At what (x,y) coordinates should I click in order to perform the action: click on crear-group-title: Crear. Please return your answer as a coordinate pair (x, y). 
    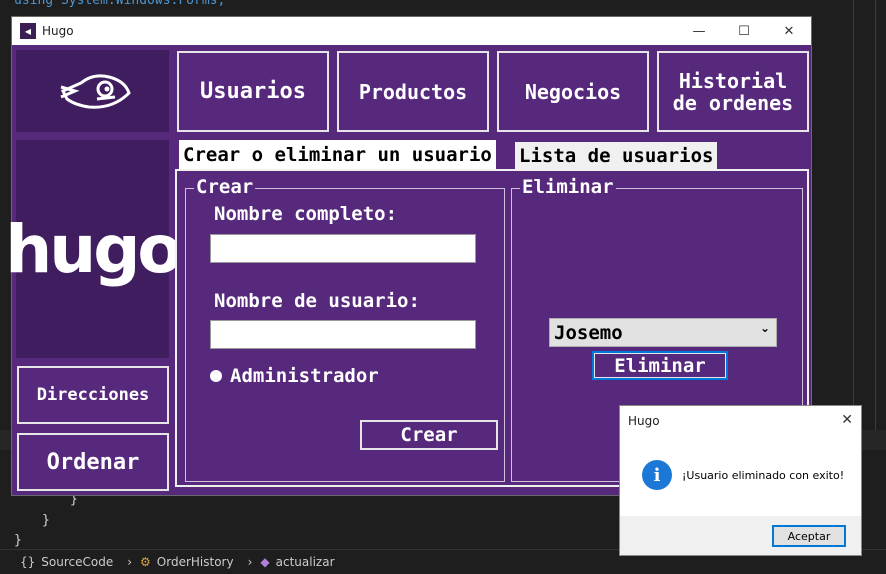
    Looking at the image, I should click on (225, 187).